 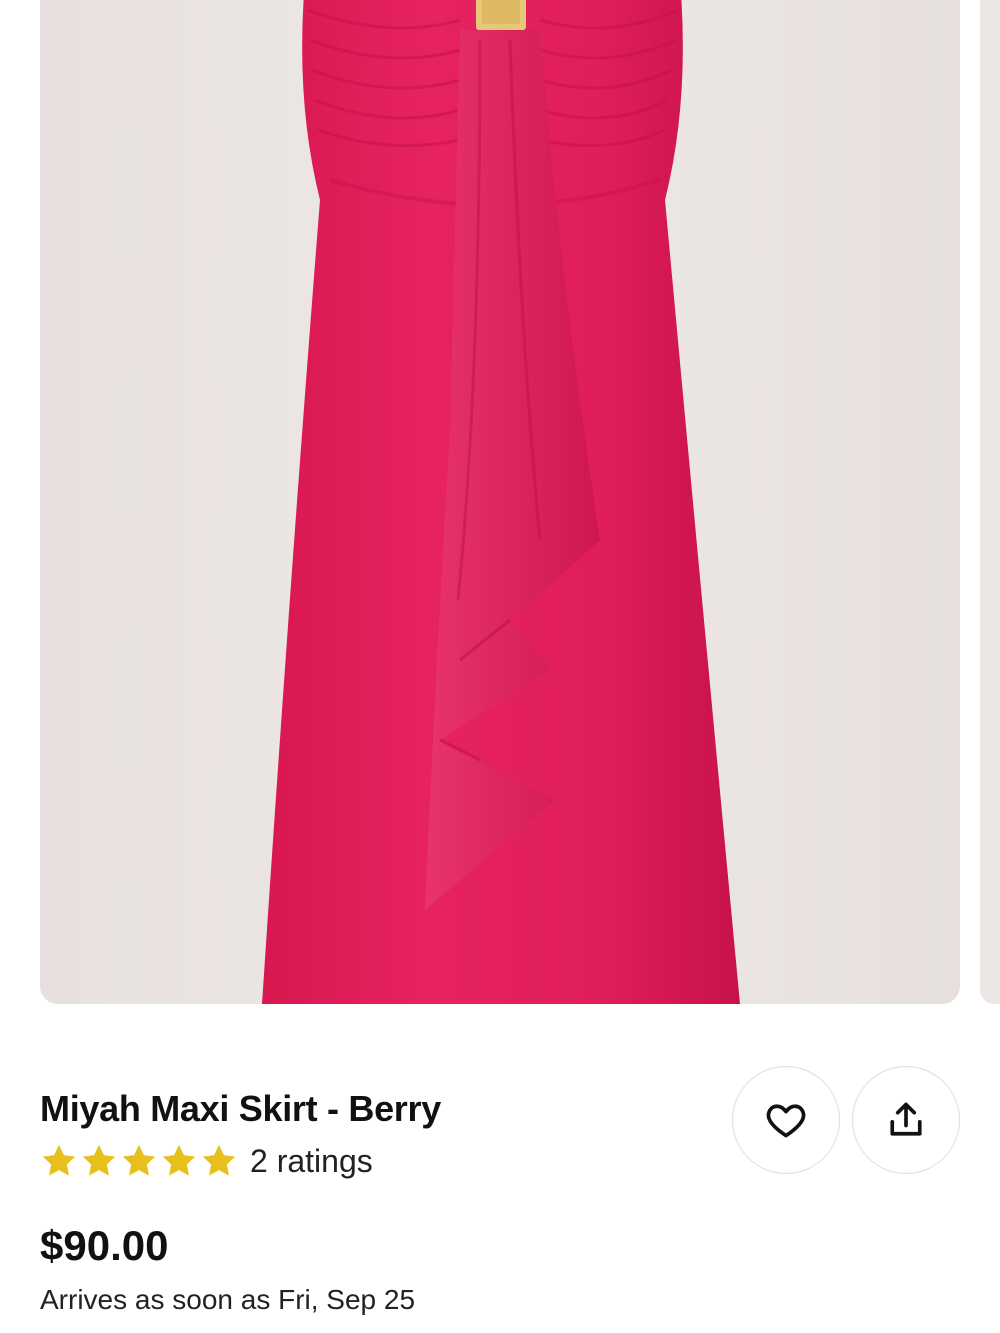 I want to click on delivery-estimate: Arrives as soon as Fri, Sep 25, so click(x=228, y=1299).